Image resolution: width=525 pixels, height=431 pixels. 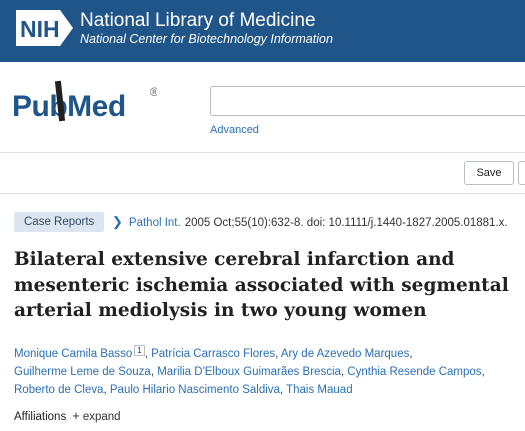 What do you see at coordinates (367, 101) in the screenshot?
I see `search-input` at bounding box center [367, 101].